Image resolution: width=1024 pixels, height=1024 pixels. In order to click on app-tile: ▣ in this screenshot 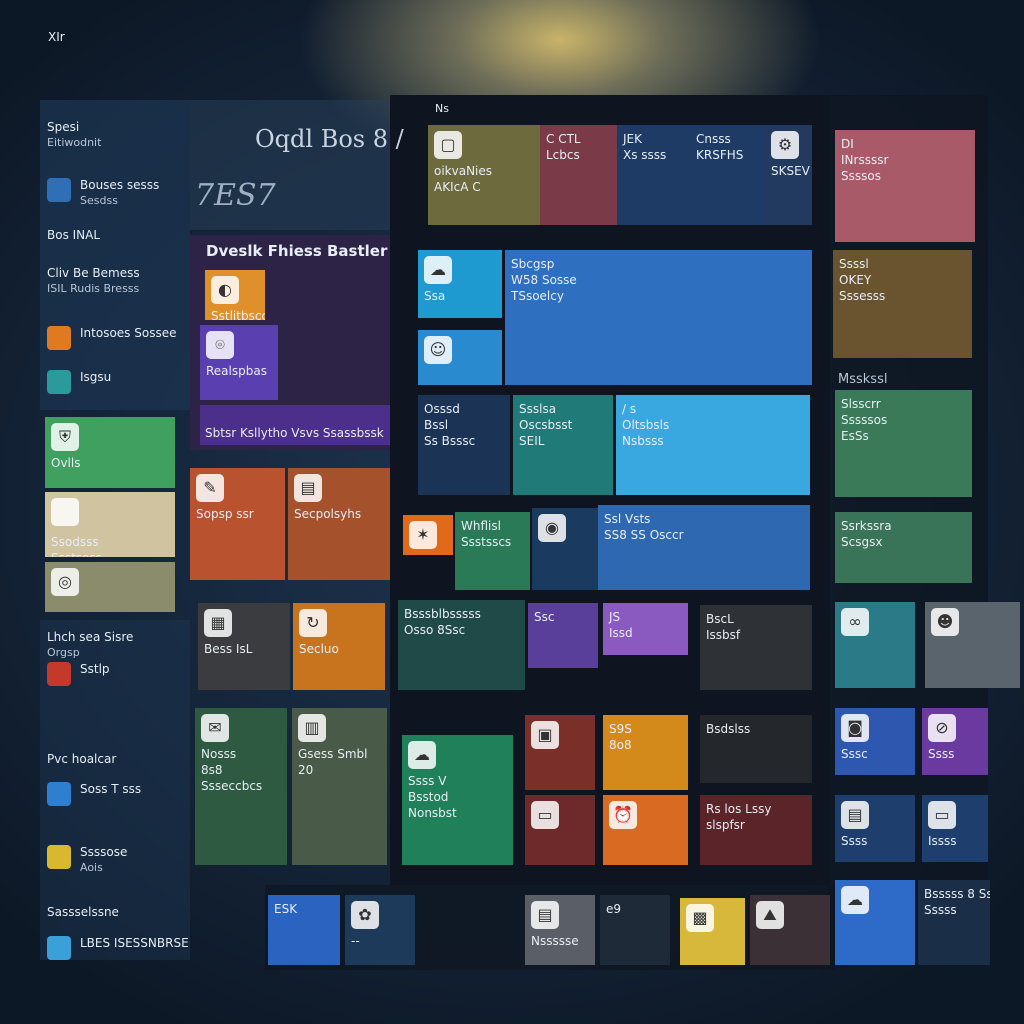, I will do `click(560, 752)`.